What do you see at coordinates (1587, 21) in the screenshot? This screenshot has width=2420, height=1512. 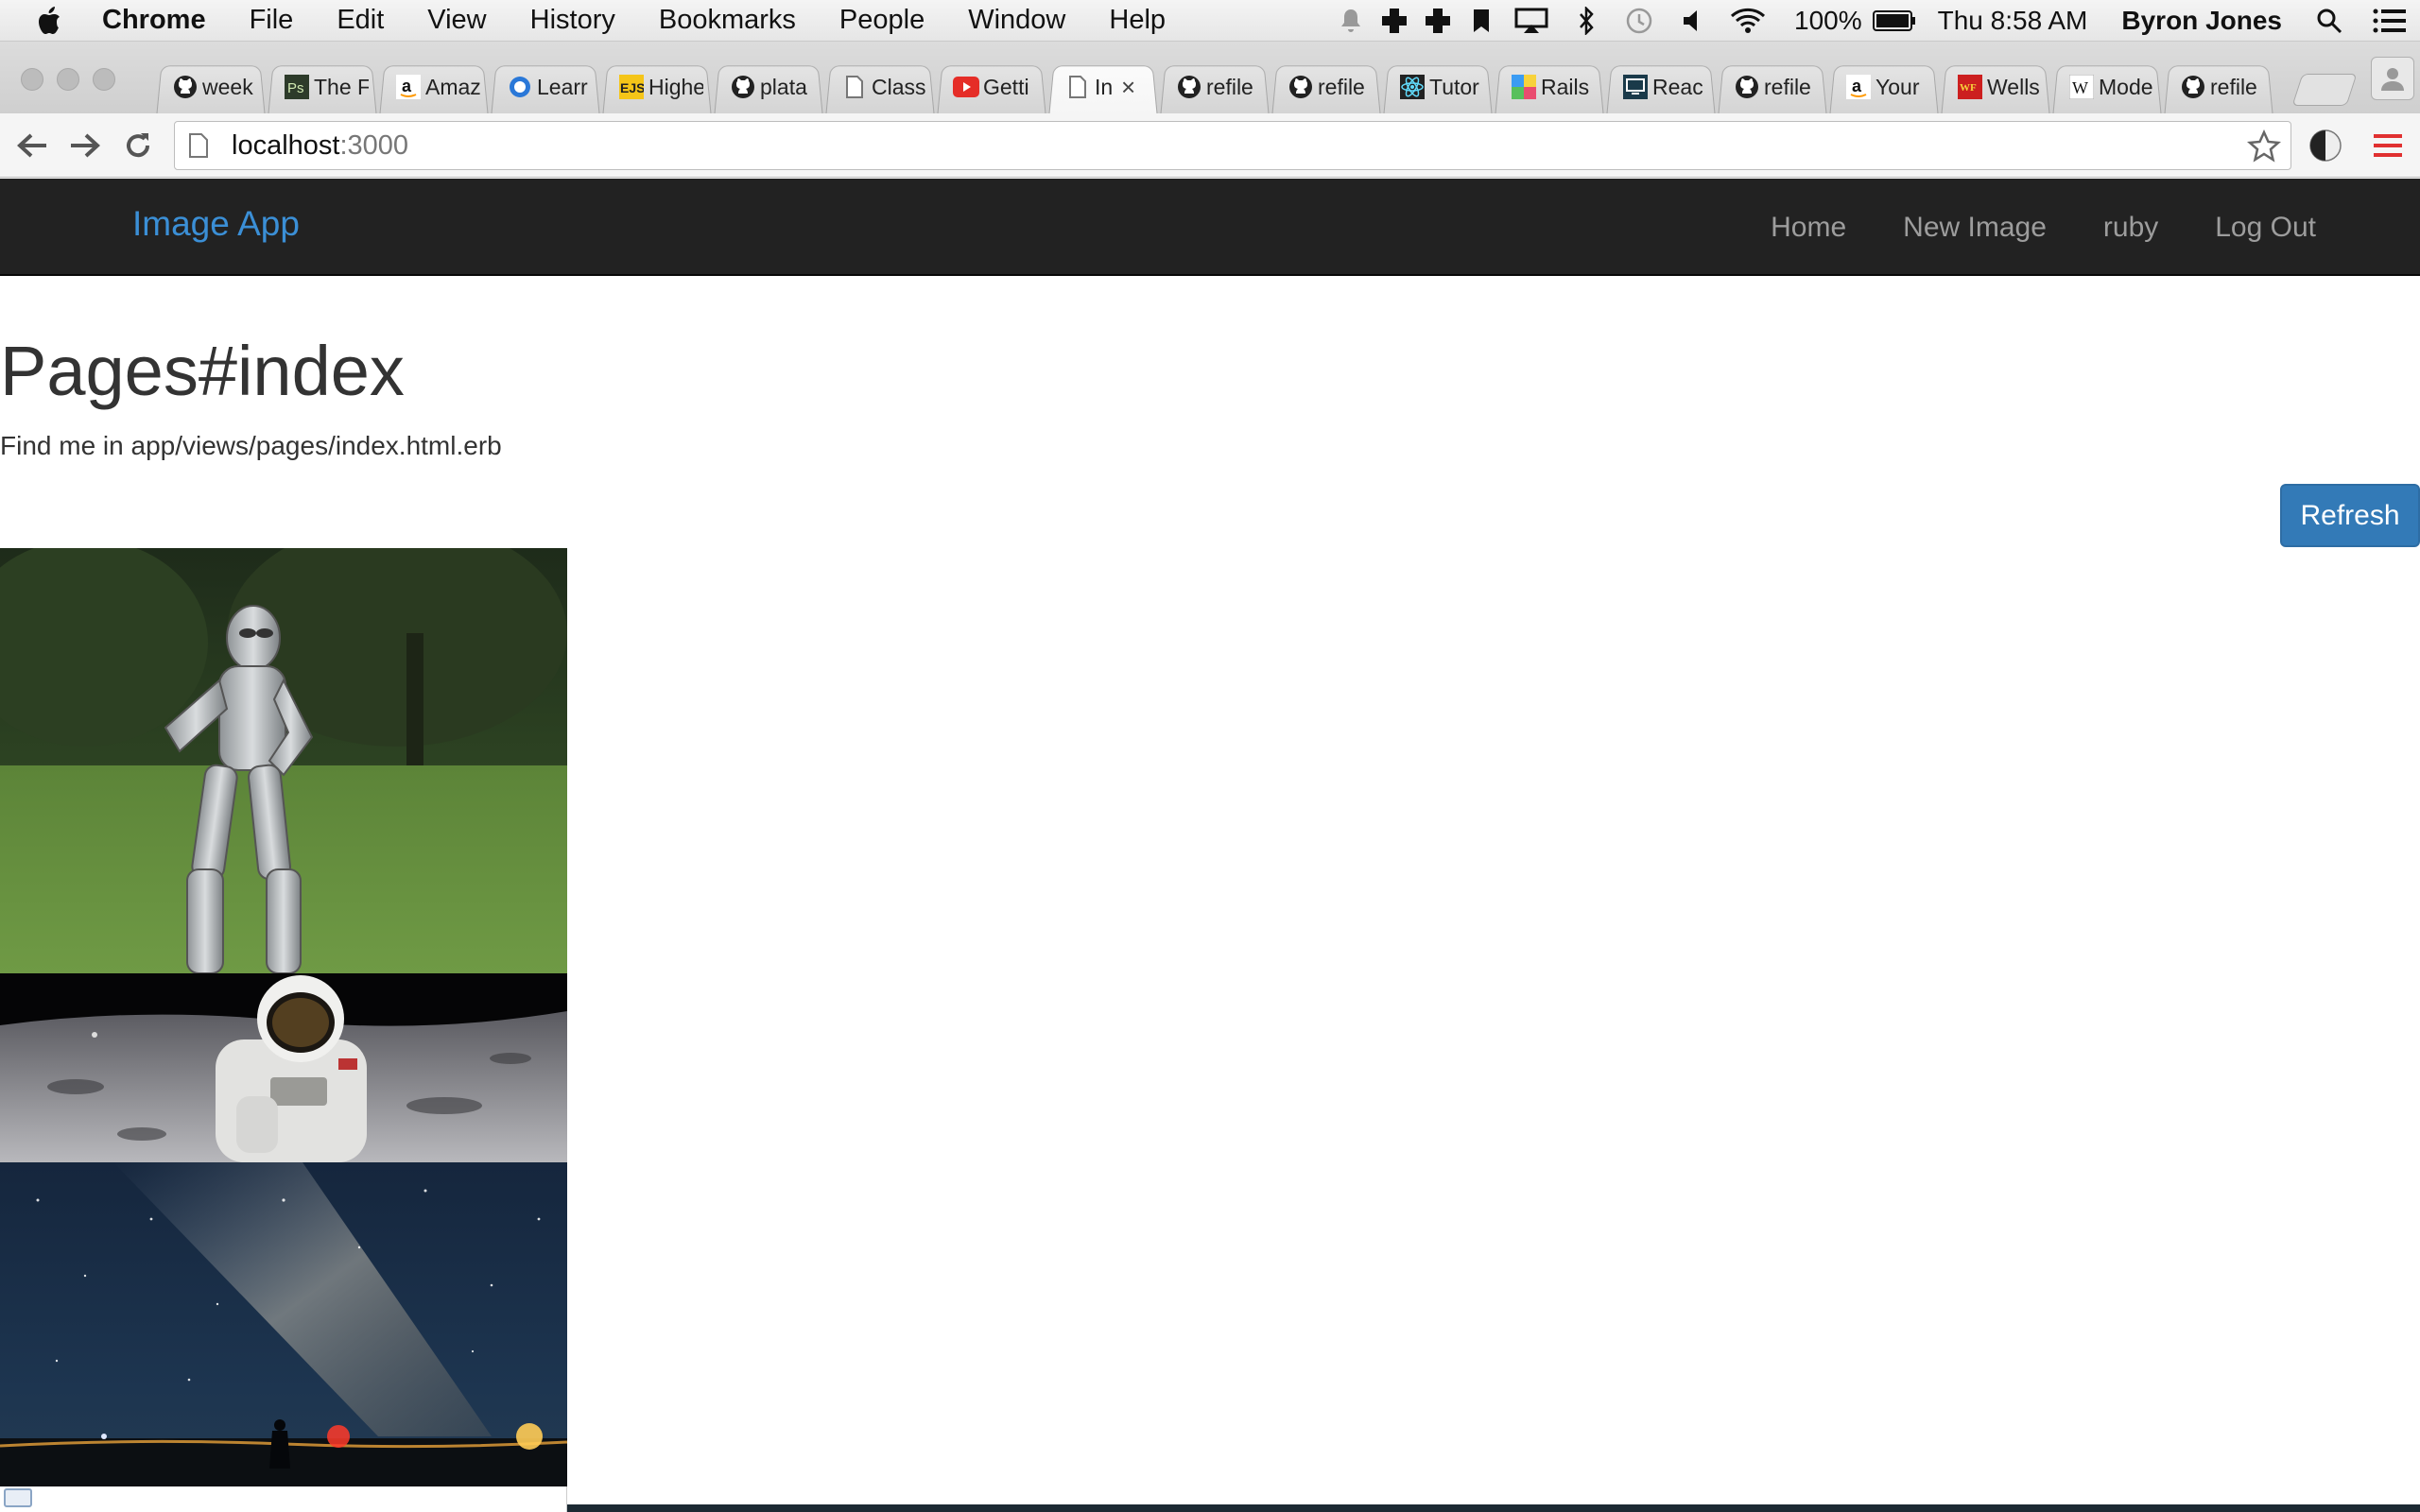 I see `bluetooth-icon` at bounding box center [1587, 21].